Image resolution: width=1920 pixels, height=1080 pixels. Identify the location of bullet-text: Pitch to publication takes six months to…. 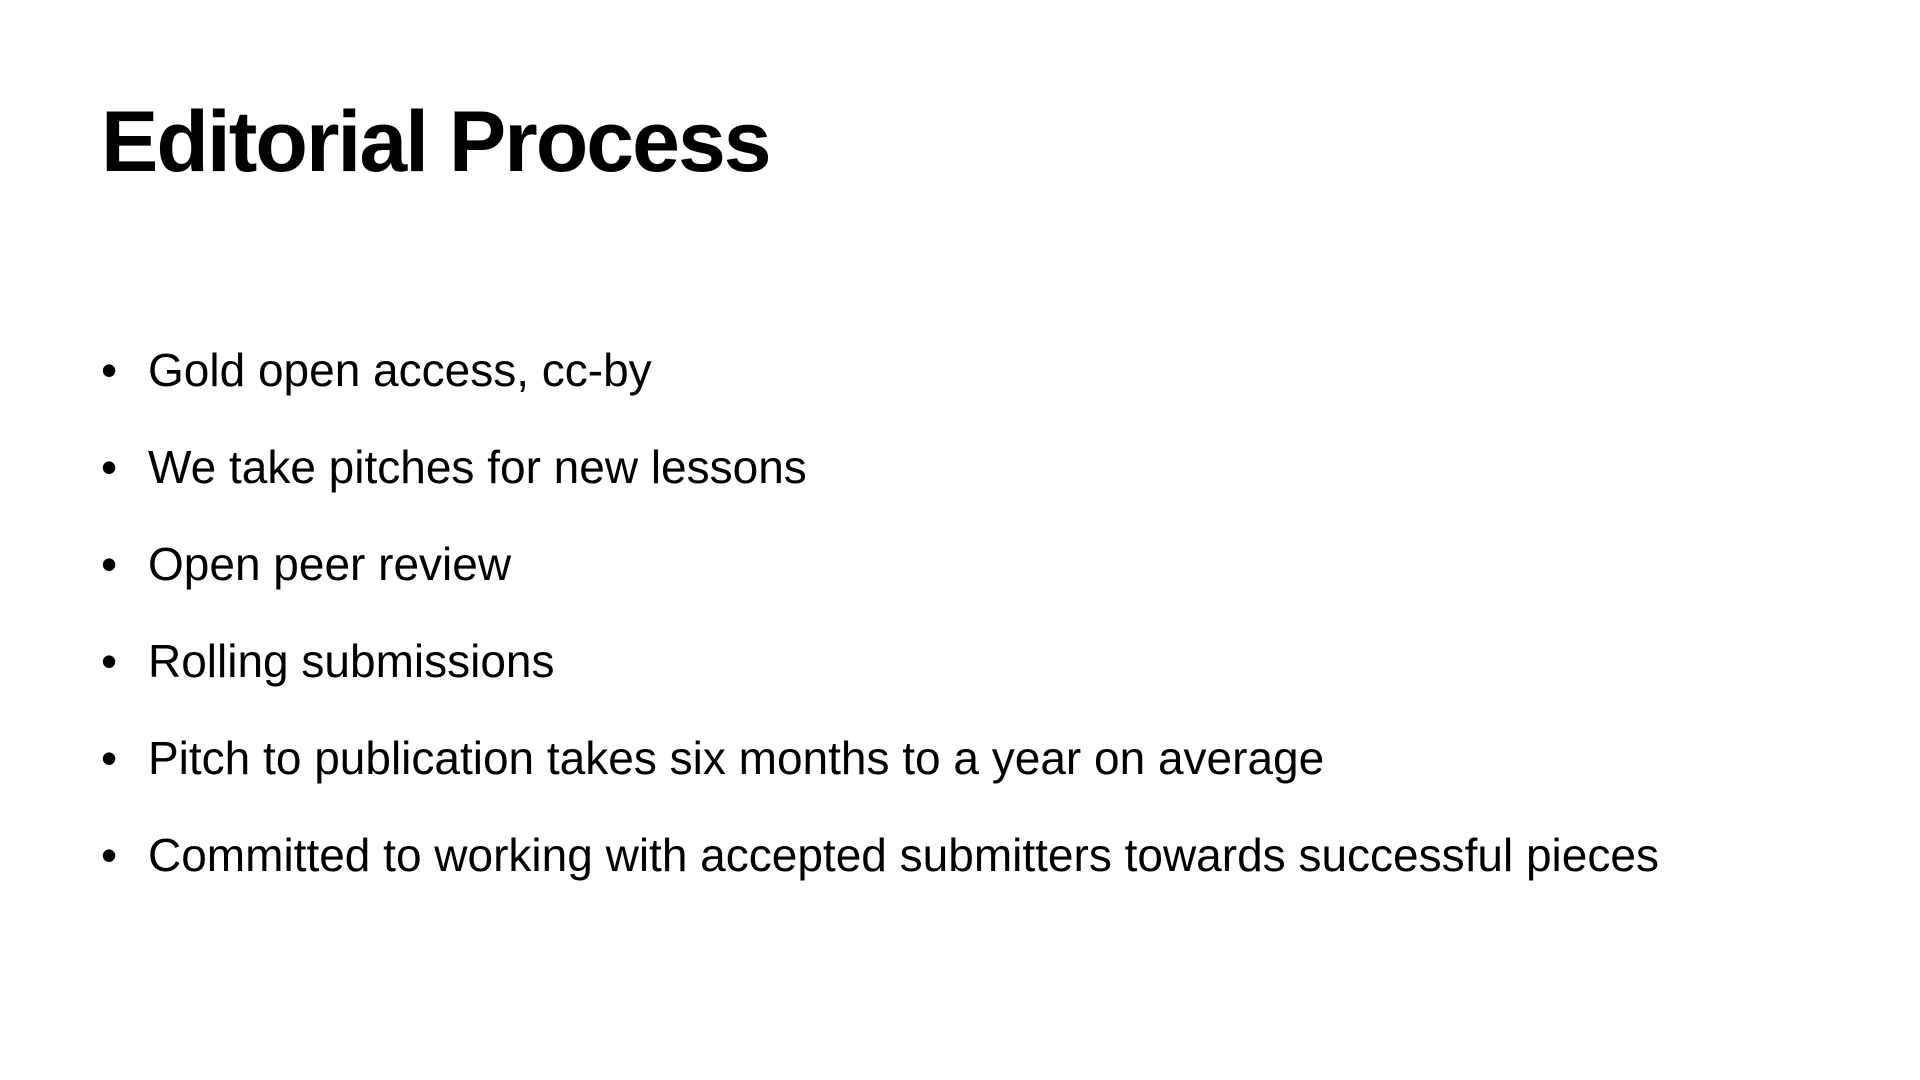
(736, 758).